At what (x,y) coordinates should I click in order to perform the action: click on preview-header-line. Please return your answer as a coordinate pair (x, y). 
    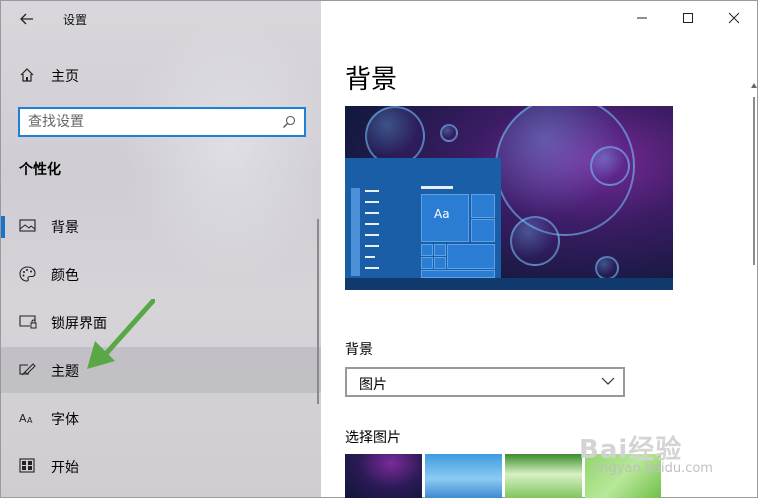
    Looking at the image, I should click on (437, 187).